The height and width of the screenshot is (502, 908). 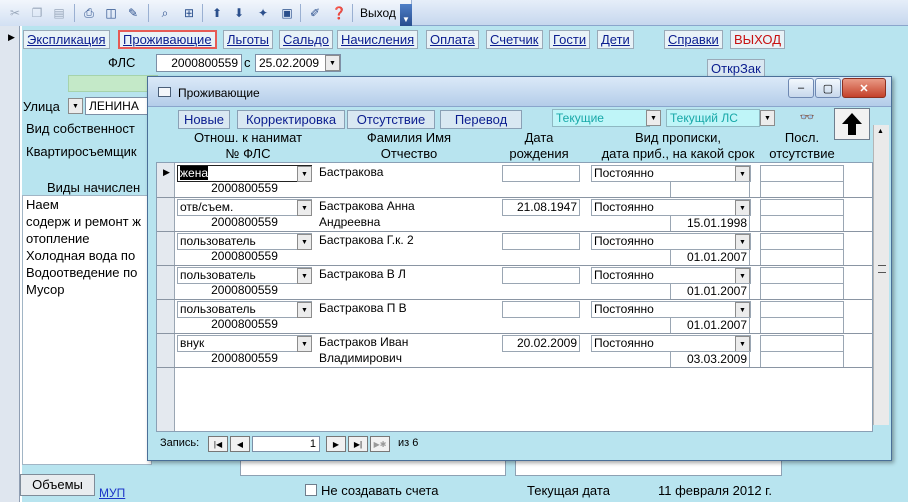 What do you see at coordinates (406, 15) in the screenshot?
I see `toolbar-options-icon: ▼` at bounding box center [406, 15].